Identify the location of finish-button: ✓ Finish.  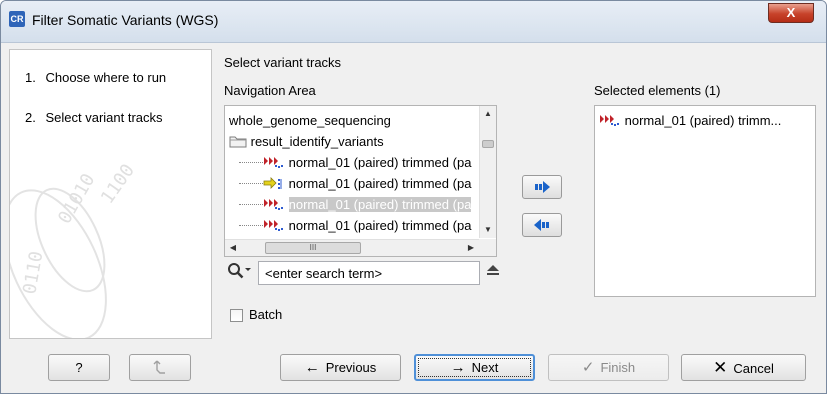
(608, 367).